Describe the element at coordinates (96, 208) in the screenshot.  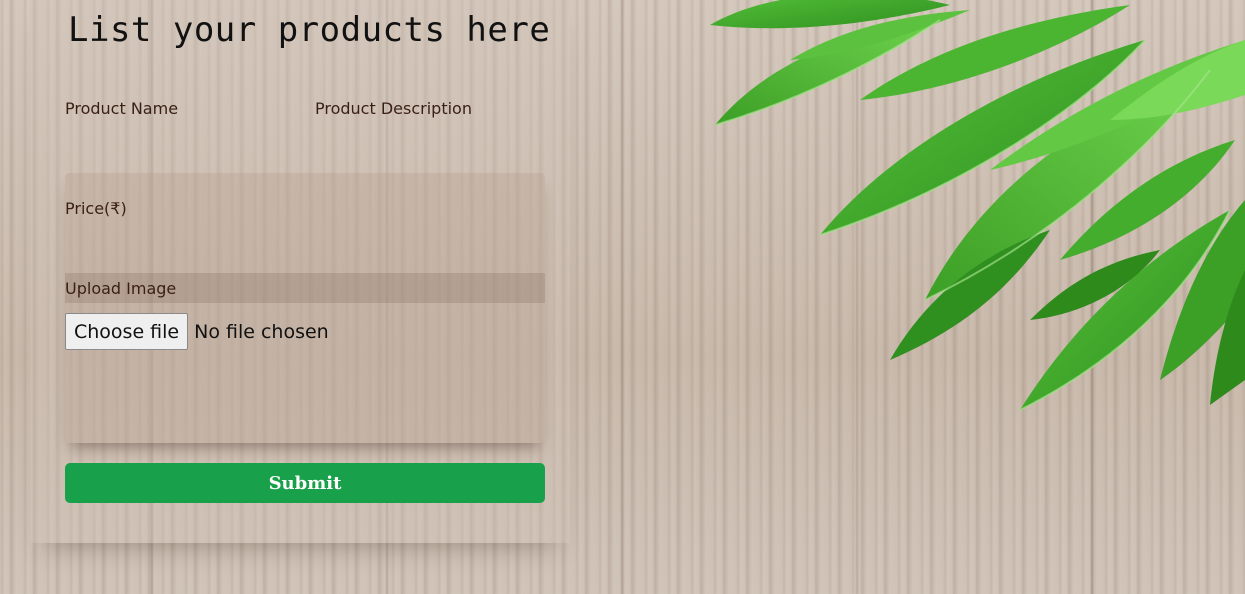
I see `price-label: Price(₹)` at that location.